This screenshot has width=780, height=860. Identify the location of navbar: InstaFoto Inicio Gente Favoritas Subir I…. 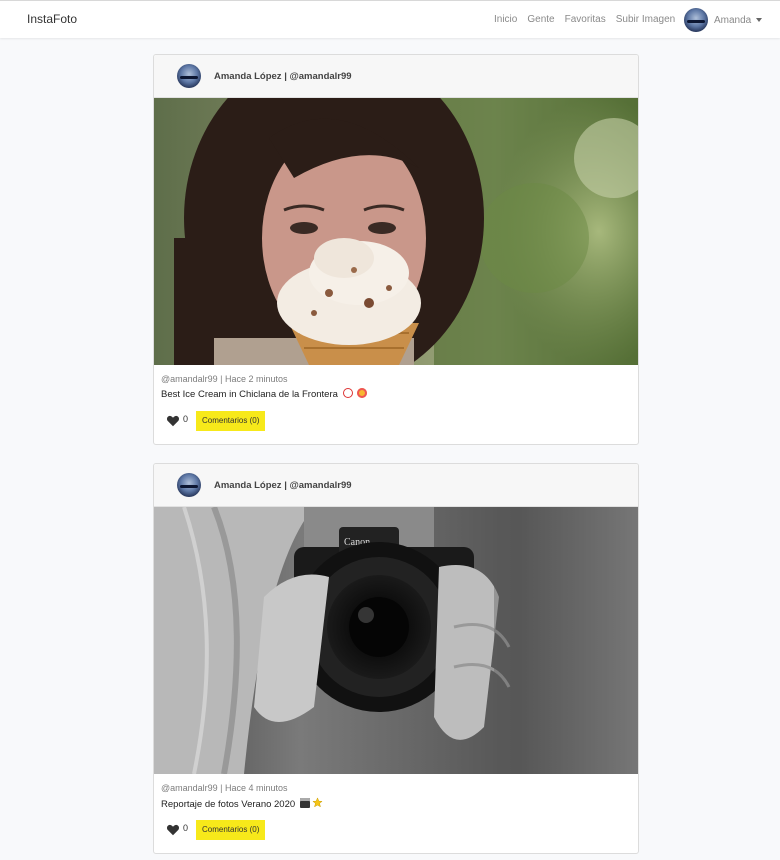
(390, 19).